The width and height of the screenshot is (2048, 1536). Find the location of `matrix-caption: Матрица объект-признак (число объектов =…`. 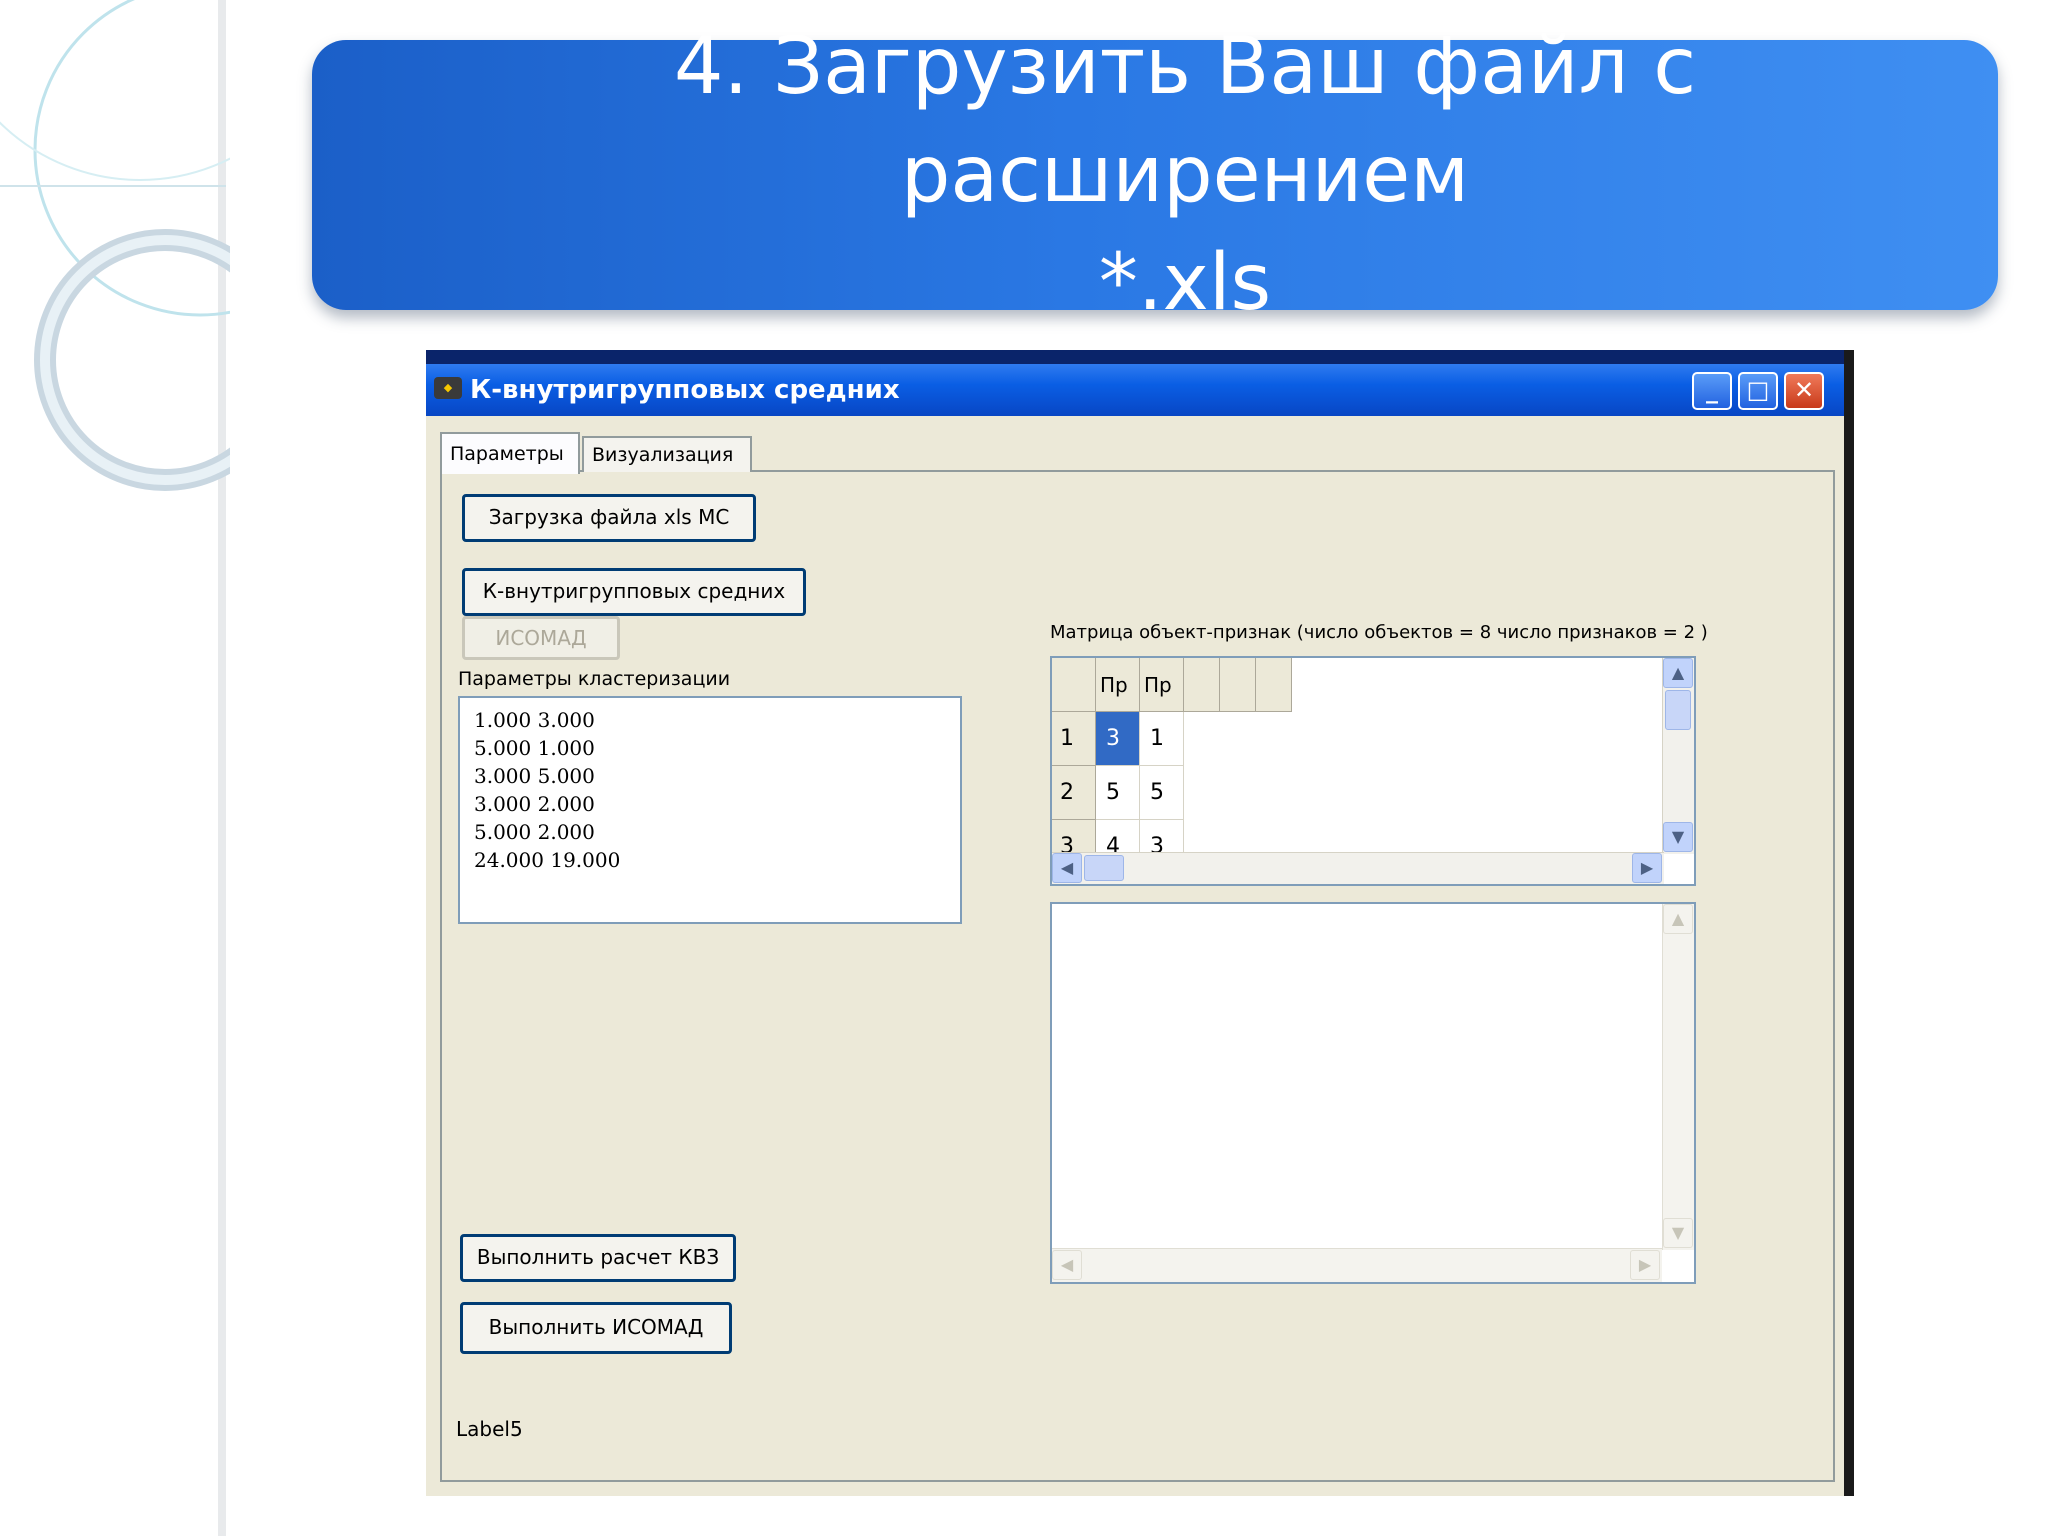

matrix-caption: Матрица объект-признак (число объектов =… is located at coordinates (1379, 632).